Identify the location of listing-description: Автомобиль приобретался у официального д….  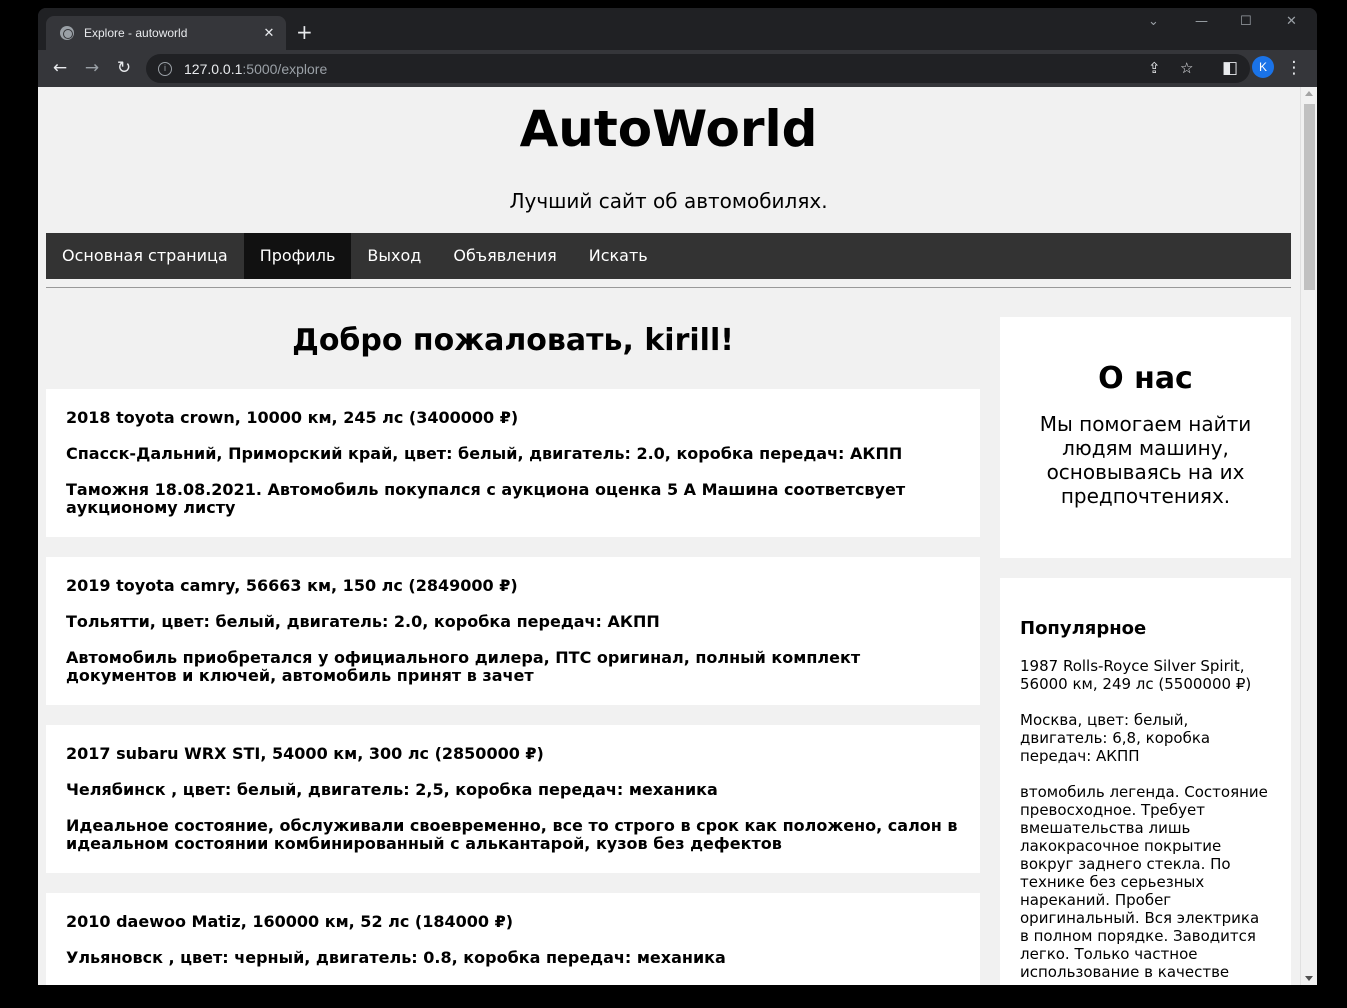
(463, 666).